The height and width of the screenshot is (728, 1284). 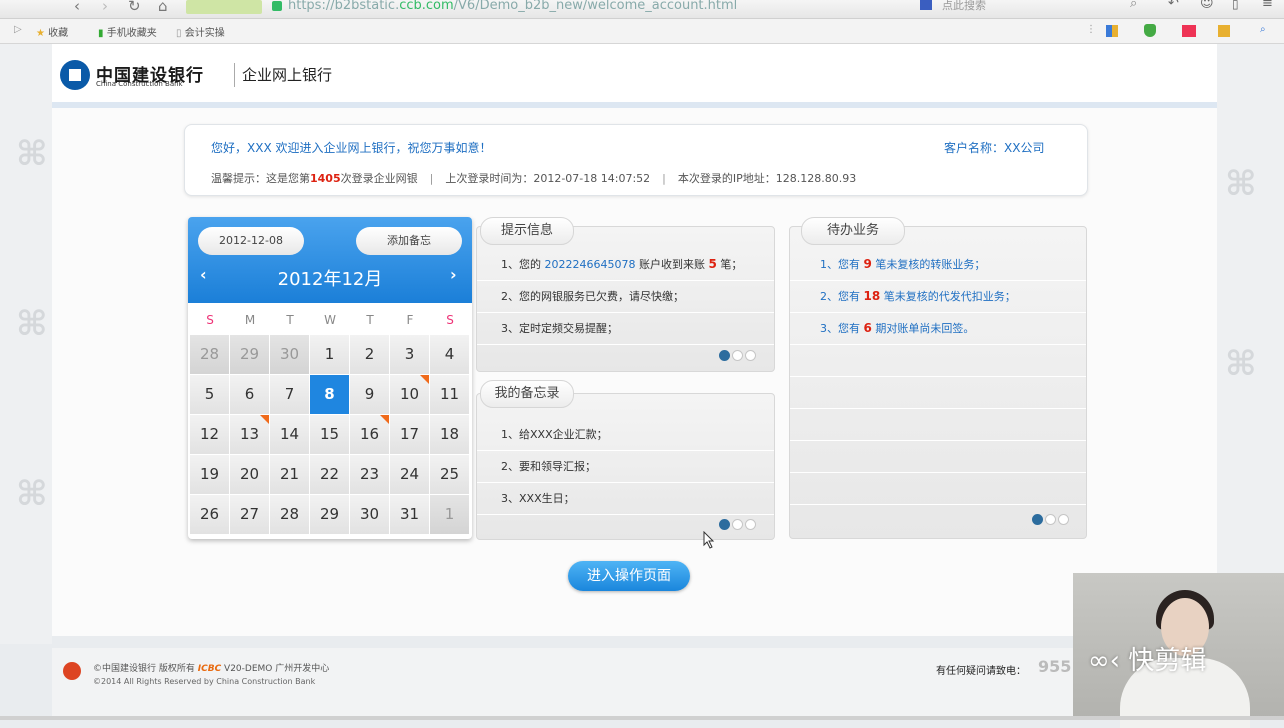 What do you see at coordinates (370, 475) in the screenshot?
I see `calendar-day: 23` at bounding box center [370, 475].